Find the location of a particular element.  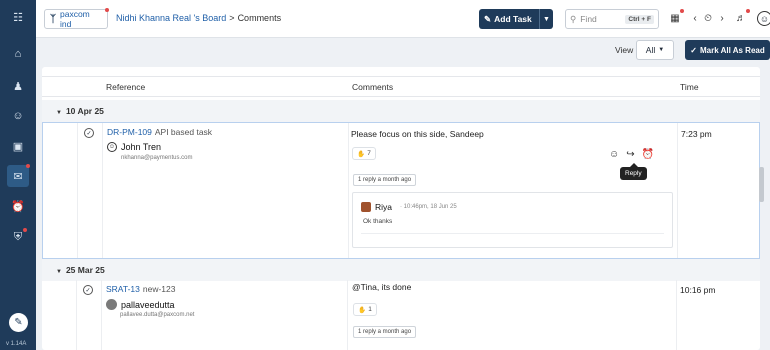

announcement-icon: ♬ is located at coordinates (742, 17).